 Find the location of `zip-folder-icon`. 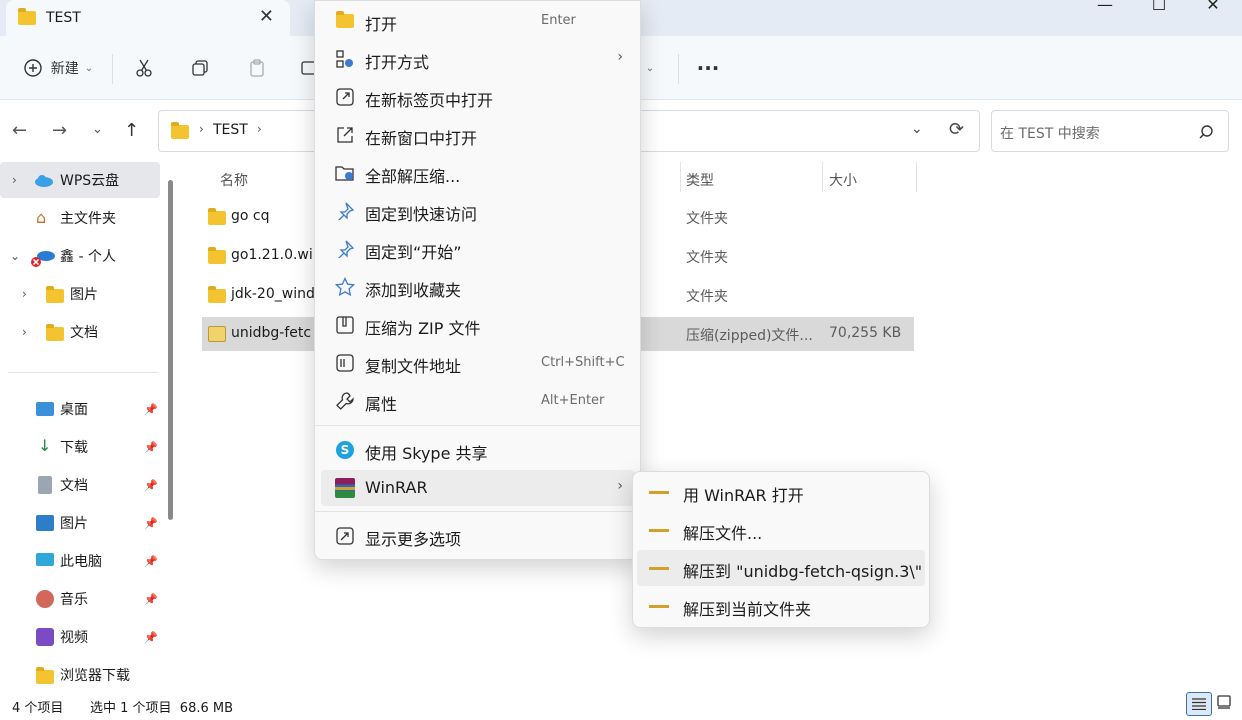

zip-folder-icon is located at coordinates (217, 334).